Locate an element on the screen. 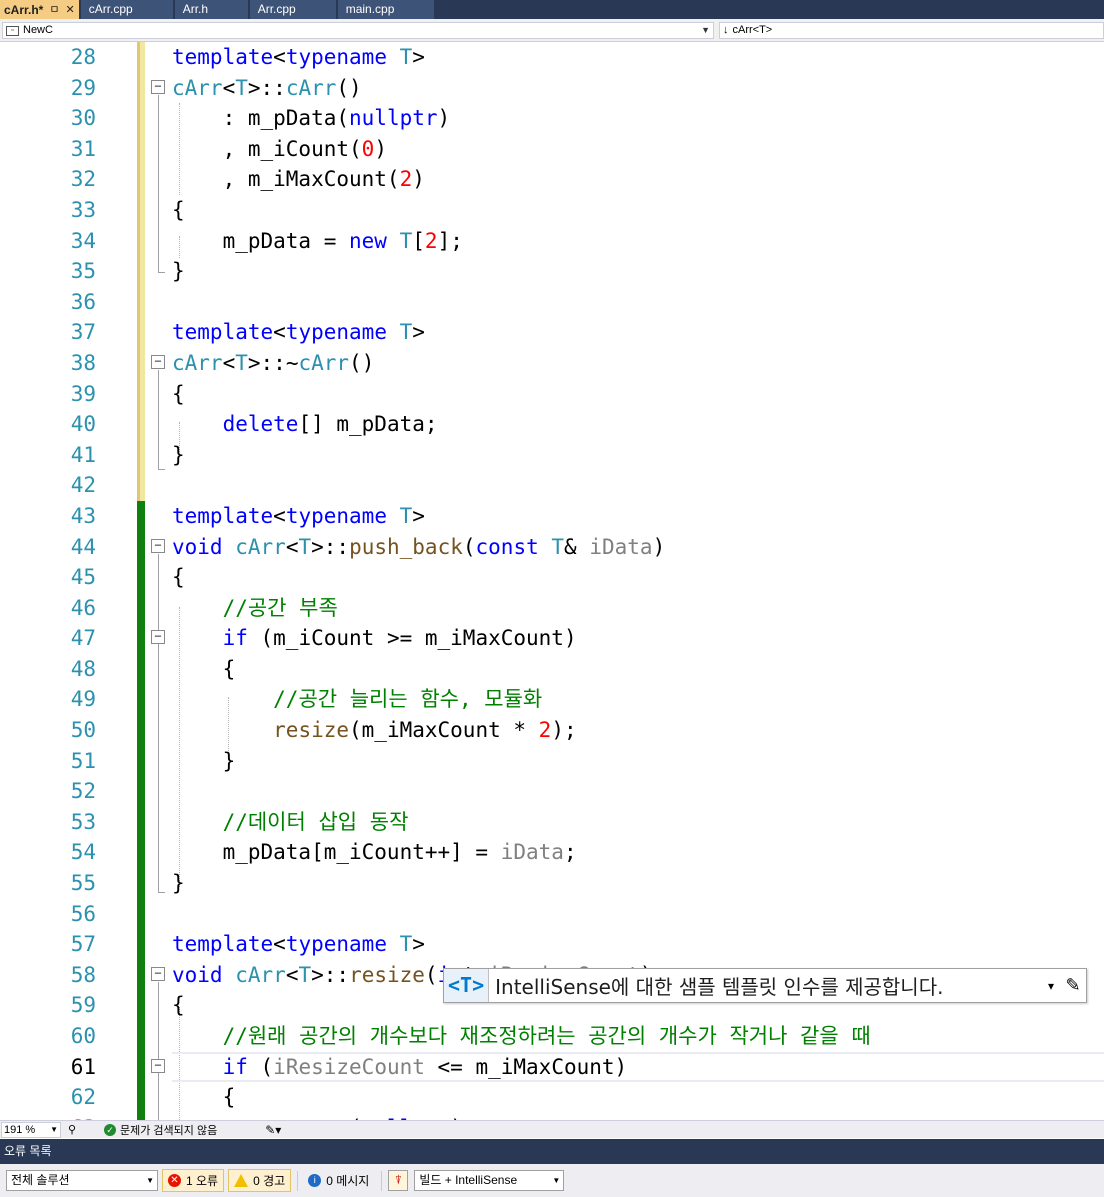  info-icon: i is located at coordinates (315, 1180).